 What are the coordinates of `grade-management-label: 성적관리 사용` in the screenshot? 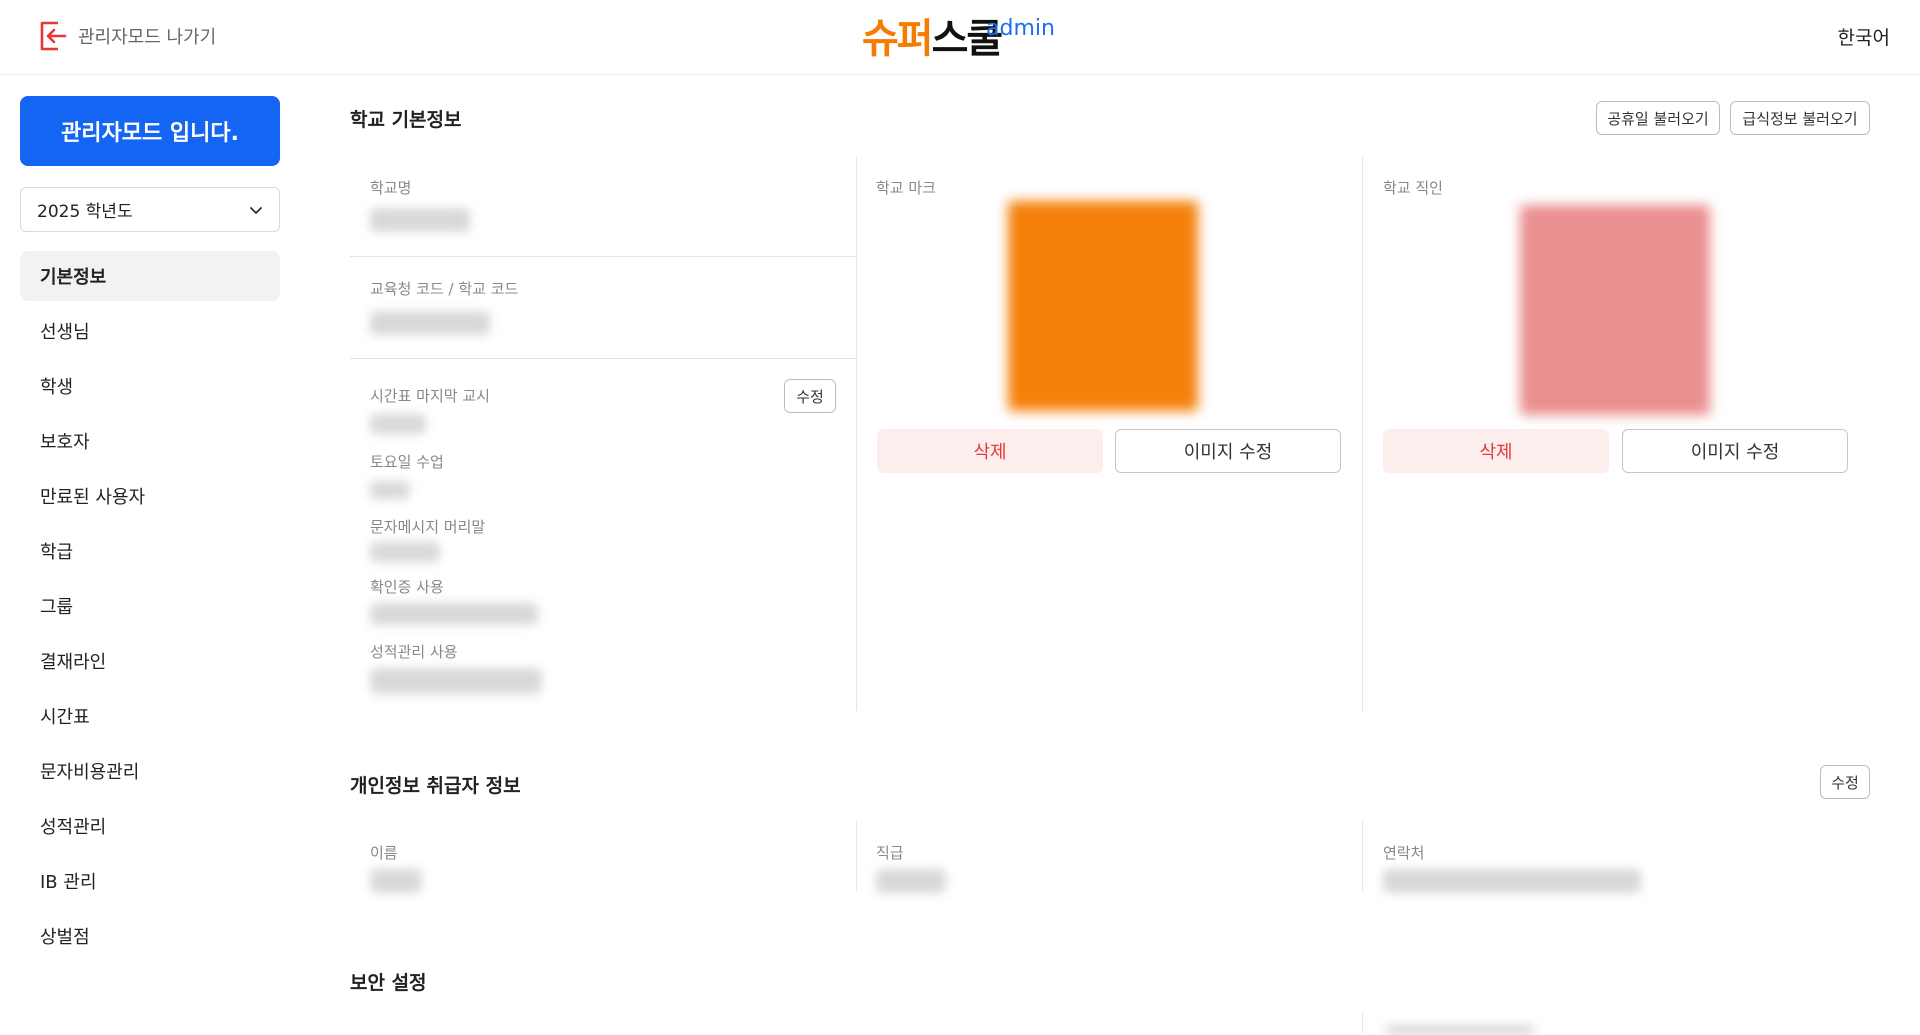 It's located at (414, 652).